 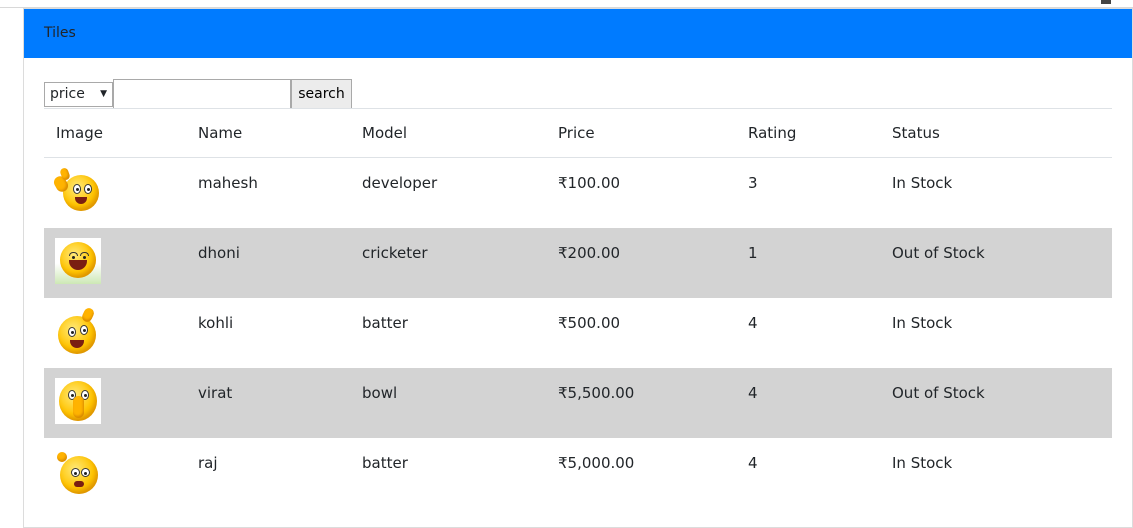 I want to click on name-cell: raj, so click(x=208, y=462).